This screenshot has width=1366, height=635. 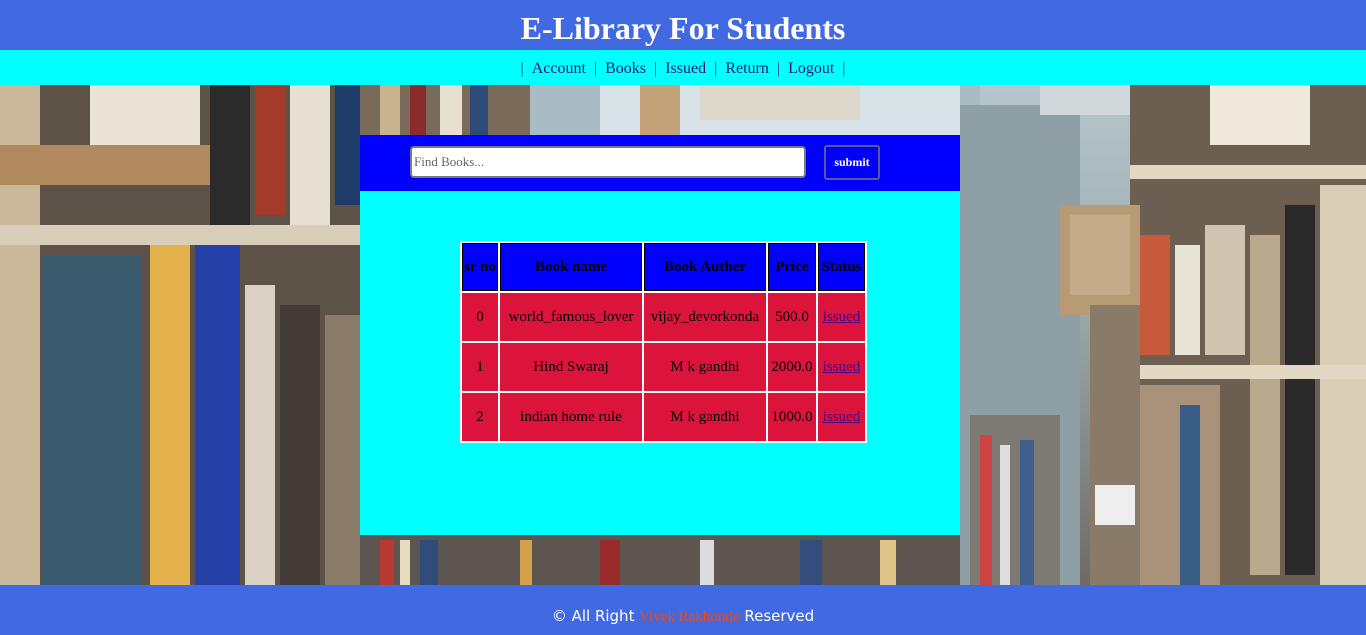 What do you see at coordinates (689, 617) in the screenshot?
I see `footer-author: Vivek Rakhonde` at bounding box center [689, 617].